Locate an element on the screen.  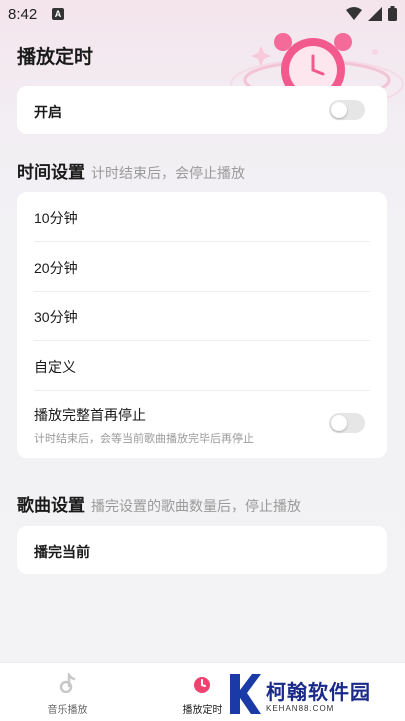
wifi-icon is located at coordinates (354, 13).